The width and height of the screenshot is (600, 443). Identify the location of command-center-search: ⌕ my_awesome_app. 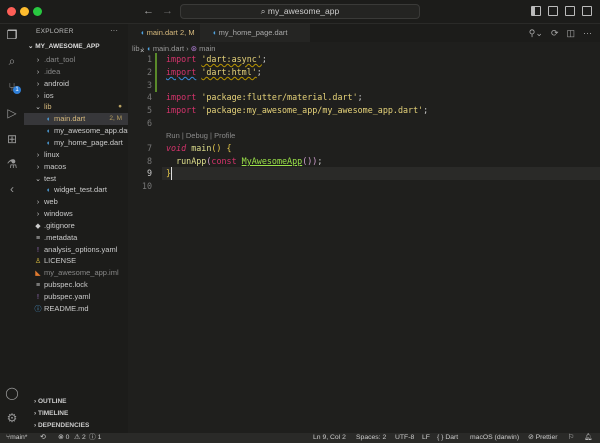
(300, 11).